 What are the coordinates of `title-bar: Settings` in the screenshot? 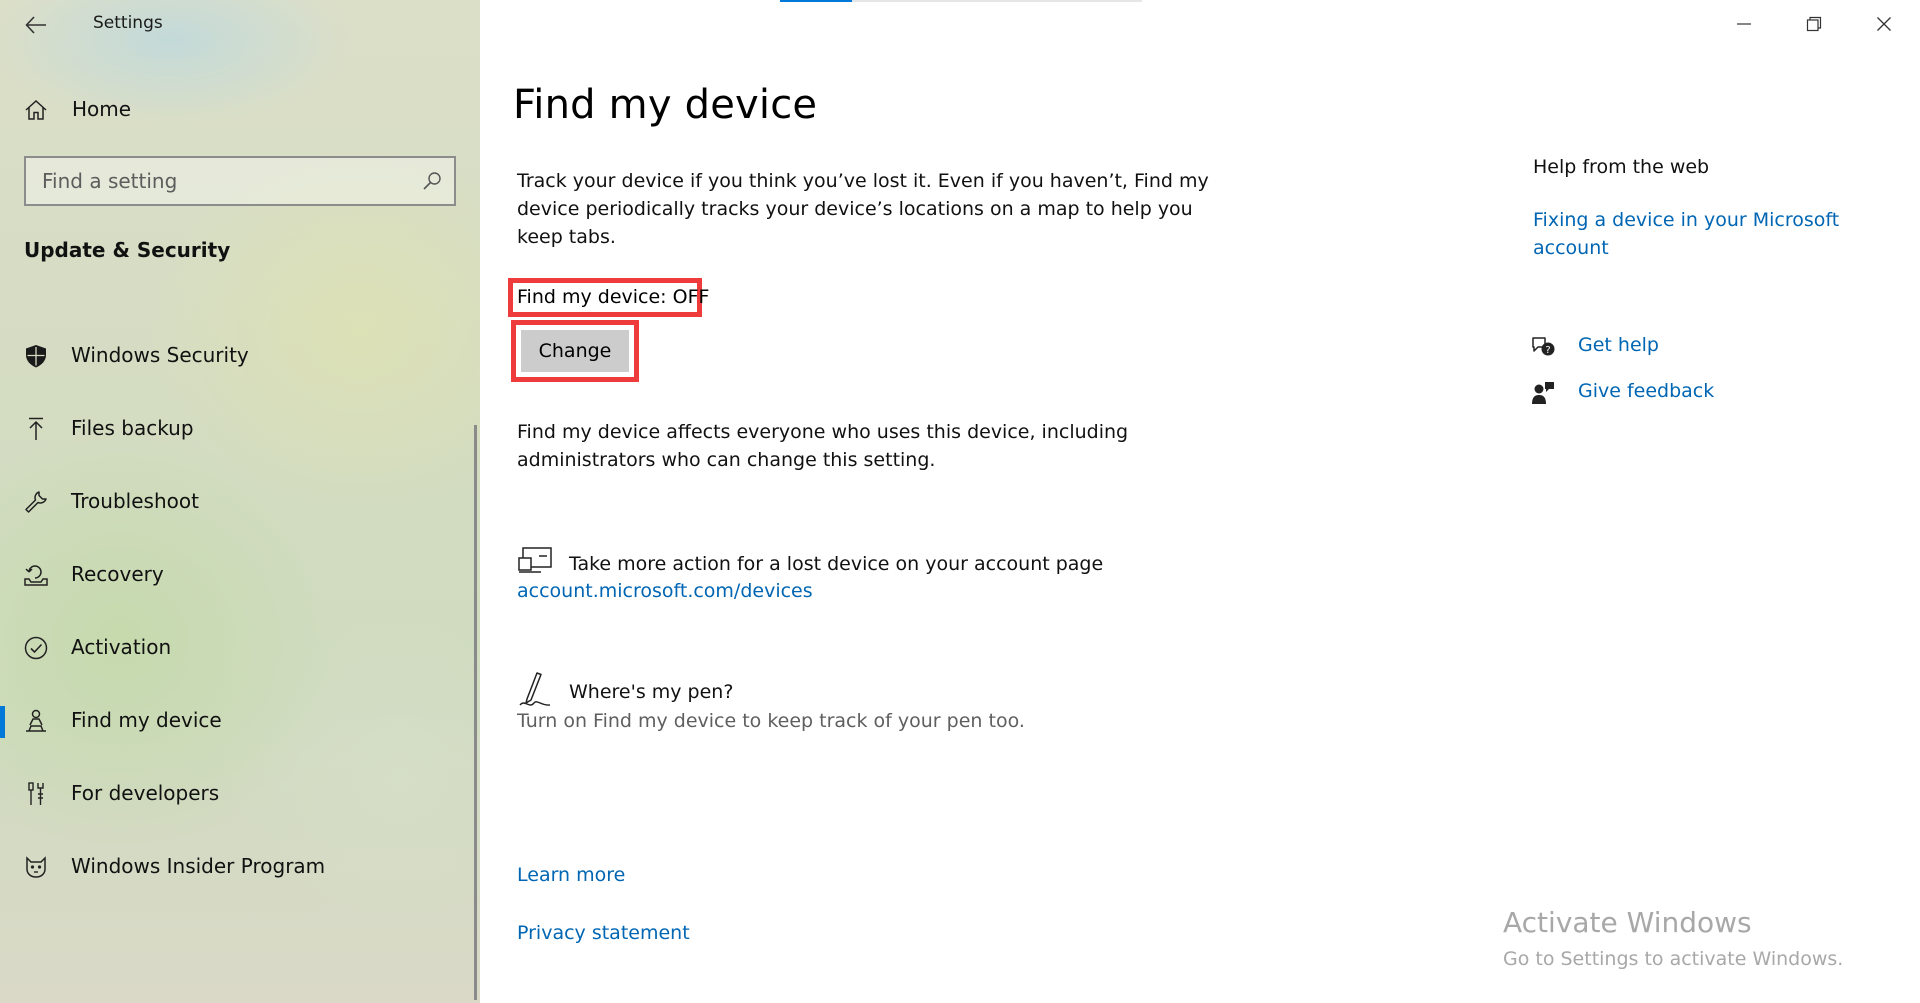 It's located at (240, 25).